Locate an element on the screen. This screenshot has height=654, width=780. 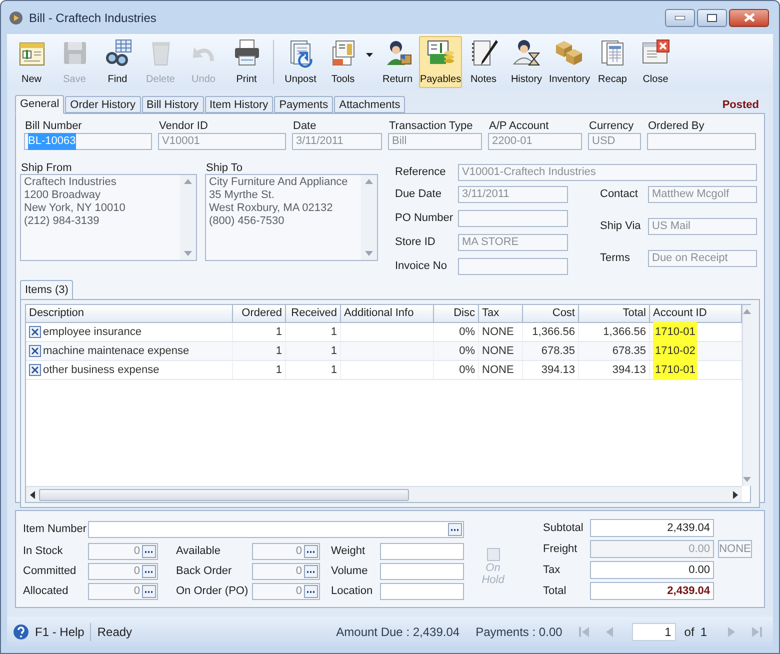
toolbar-button: Unpost is located at coordinates (300, 62).